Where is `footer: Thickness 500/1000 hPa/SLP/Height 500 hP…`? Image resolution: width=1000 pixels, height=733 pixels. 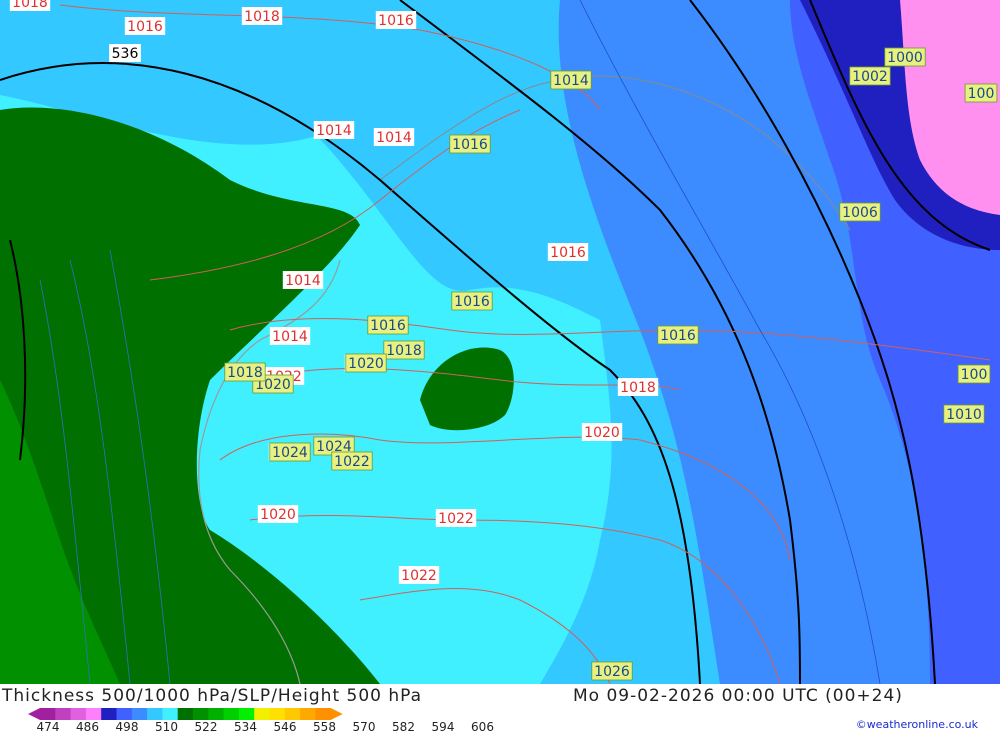 footer: Thickness 500/1000 hPa/SLP/Height 500 hP… is located at coordinates (500, 708).